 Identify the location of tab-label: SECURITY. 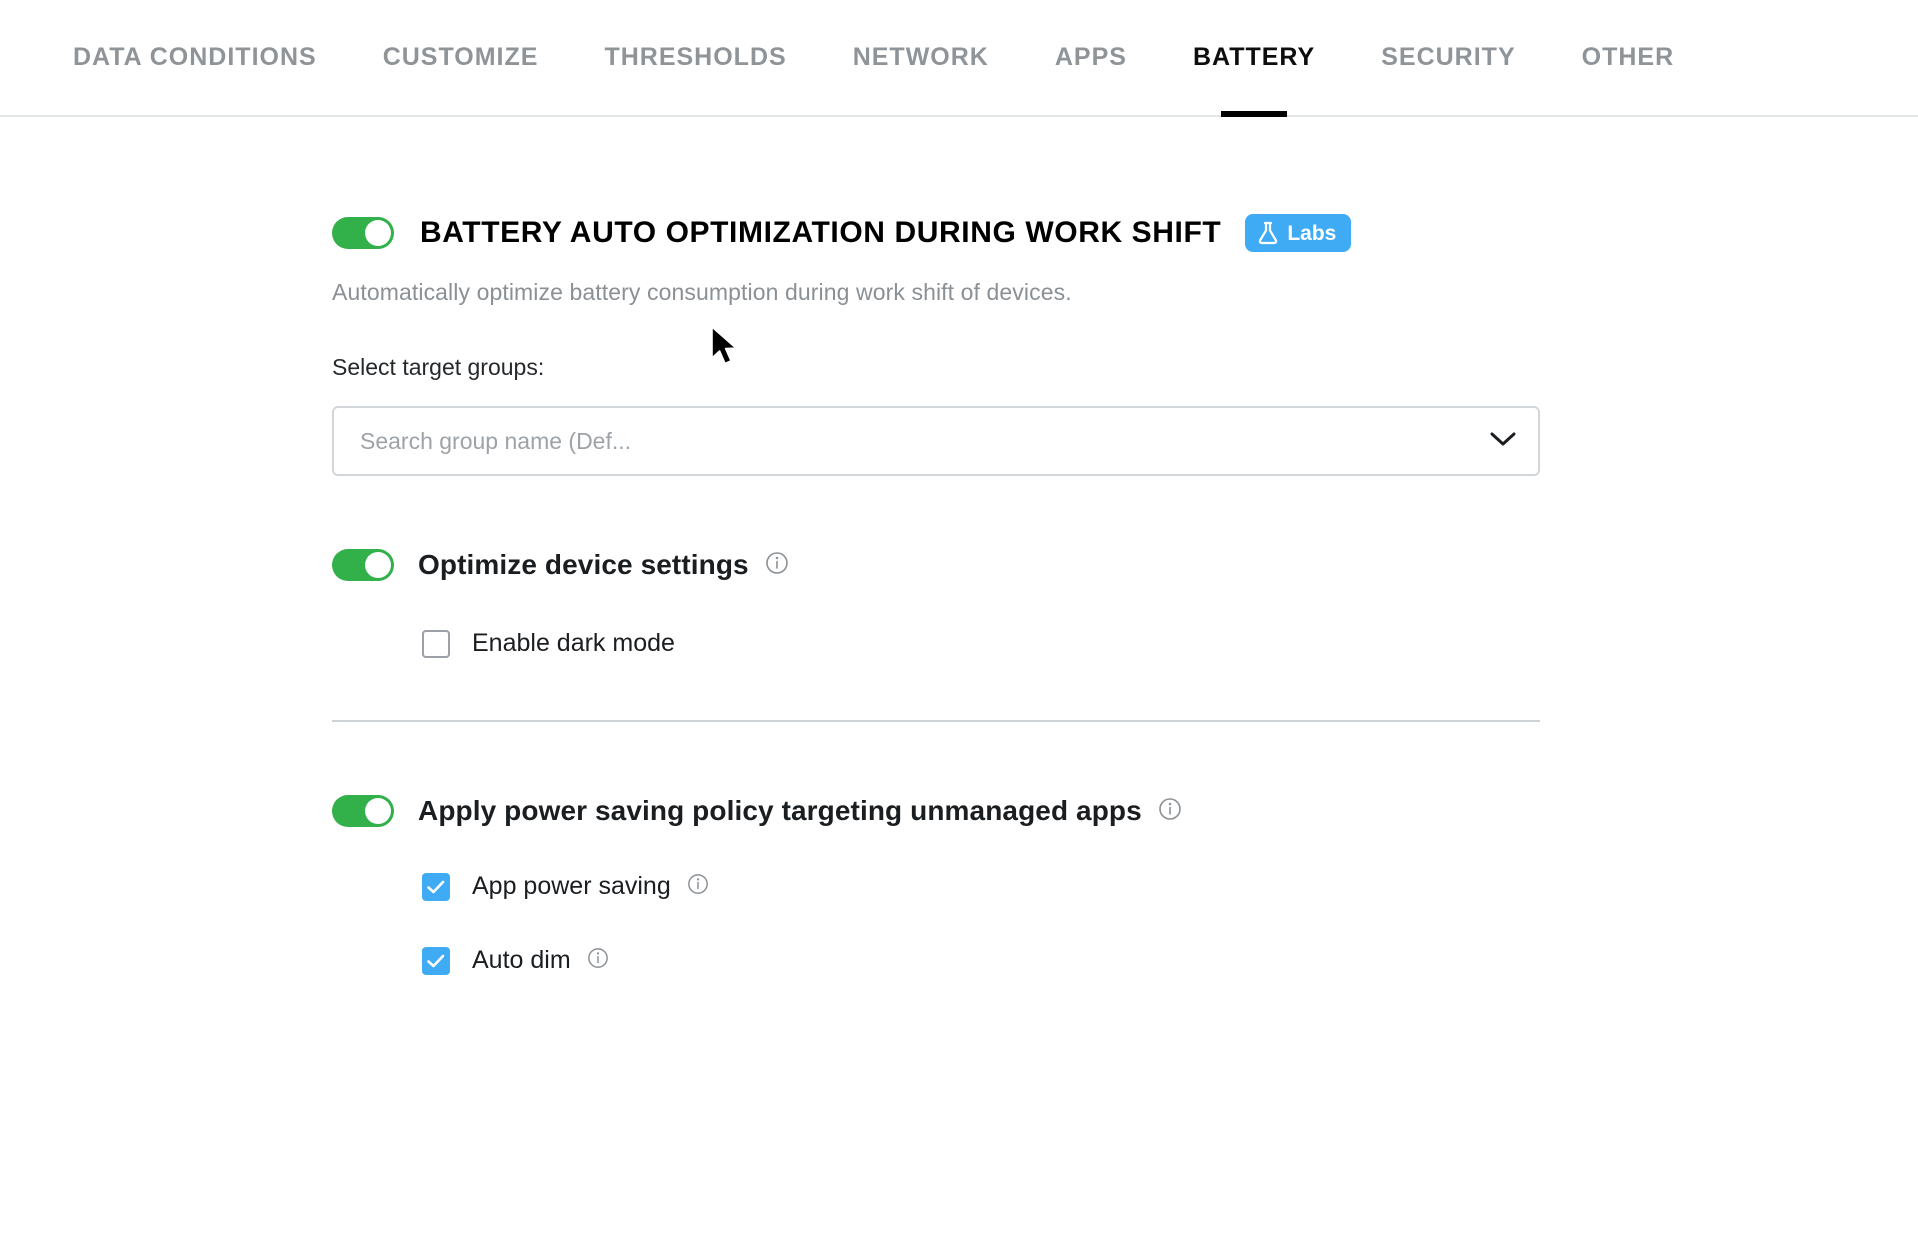
(1448, 57).